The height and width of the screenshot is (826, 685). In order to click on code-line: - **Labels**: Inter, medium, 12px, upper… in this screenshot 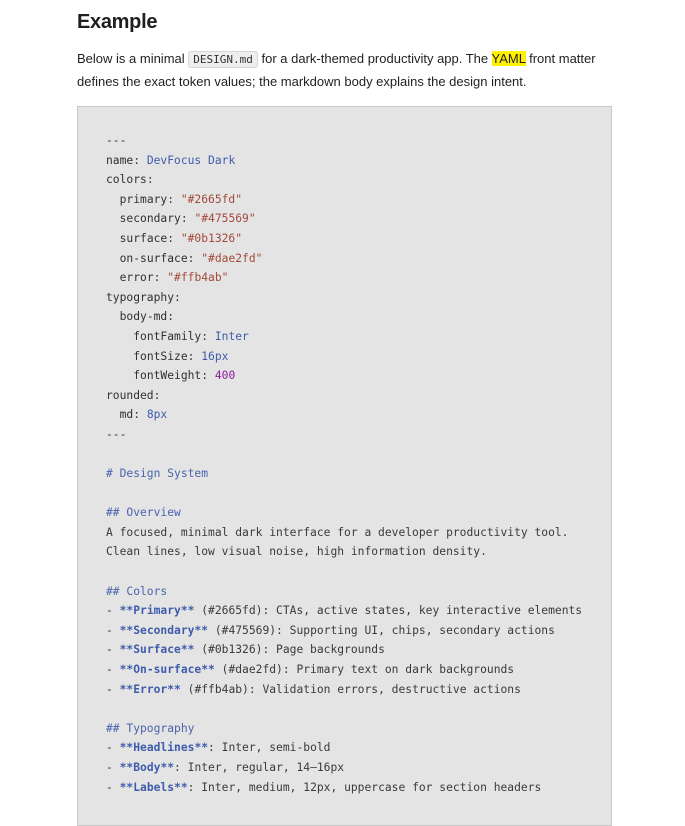, I will do `click(324, 787)`.